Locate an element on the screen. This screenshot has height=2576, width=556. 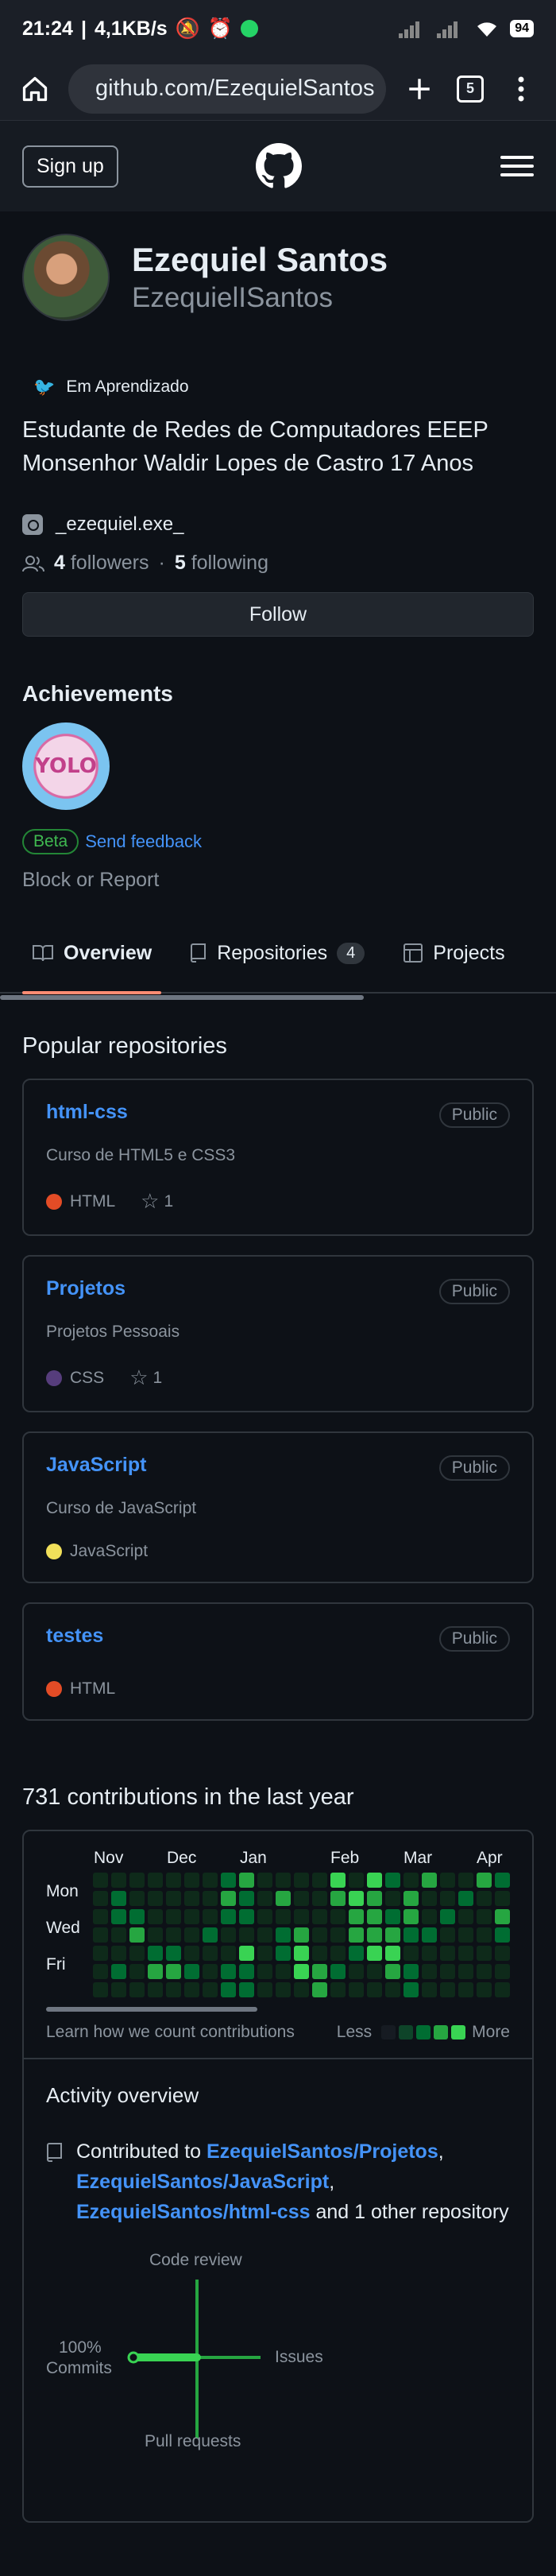
tabs-scrollbar is located at coordinates (182, 997).